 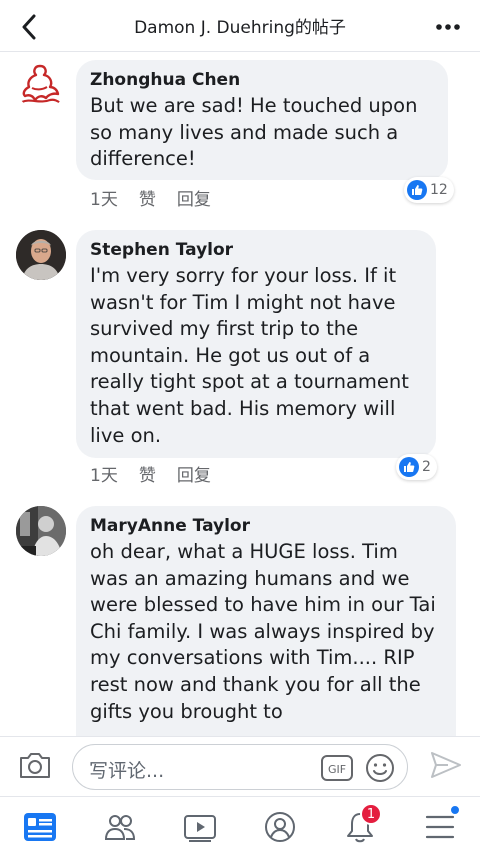 I want to click on news-feed-icon, so click(x=40, y=827).